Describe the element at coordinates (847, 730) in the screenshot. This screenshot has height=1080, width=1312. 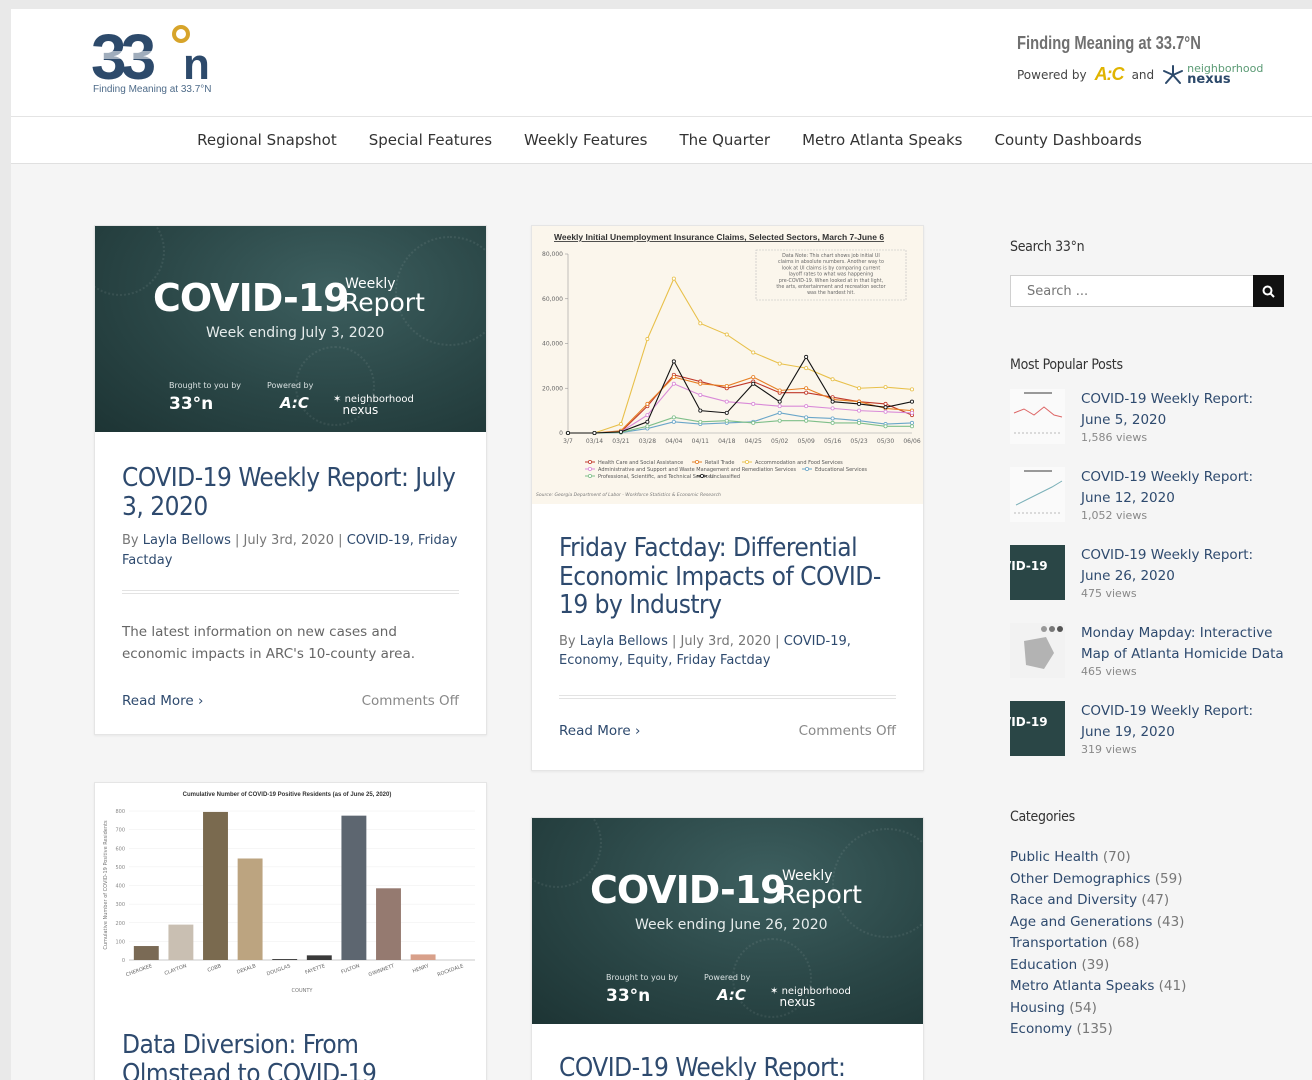
I see `comments-status: Comments Off` at that location.